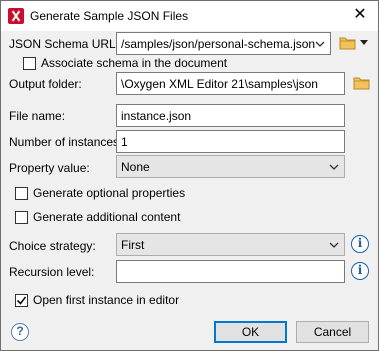  Describe the element at coordinates (29, 63) in the screenshot. I see `associate-schema-checkbox` at that location.